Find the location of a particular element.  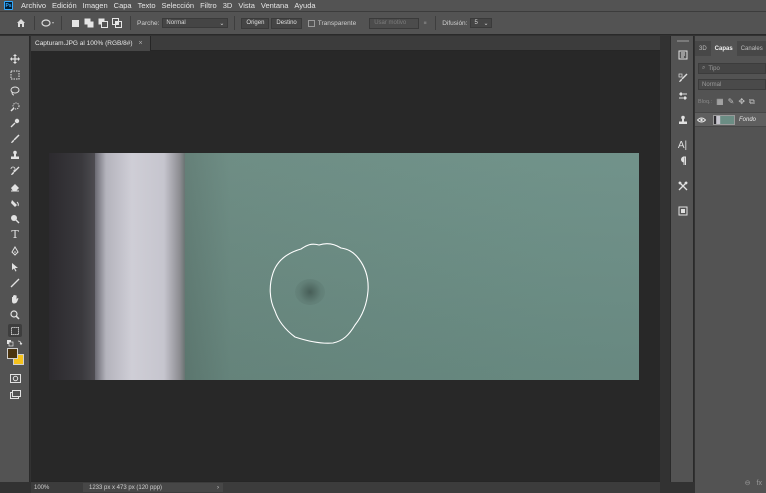

zoom-tool-icon is located at coordinates (15, 314).